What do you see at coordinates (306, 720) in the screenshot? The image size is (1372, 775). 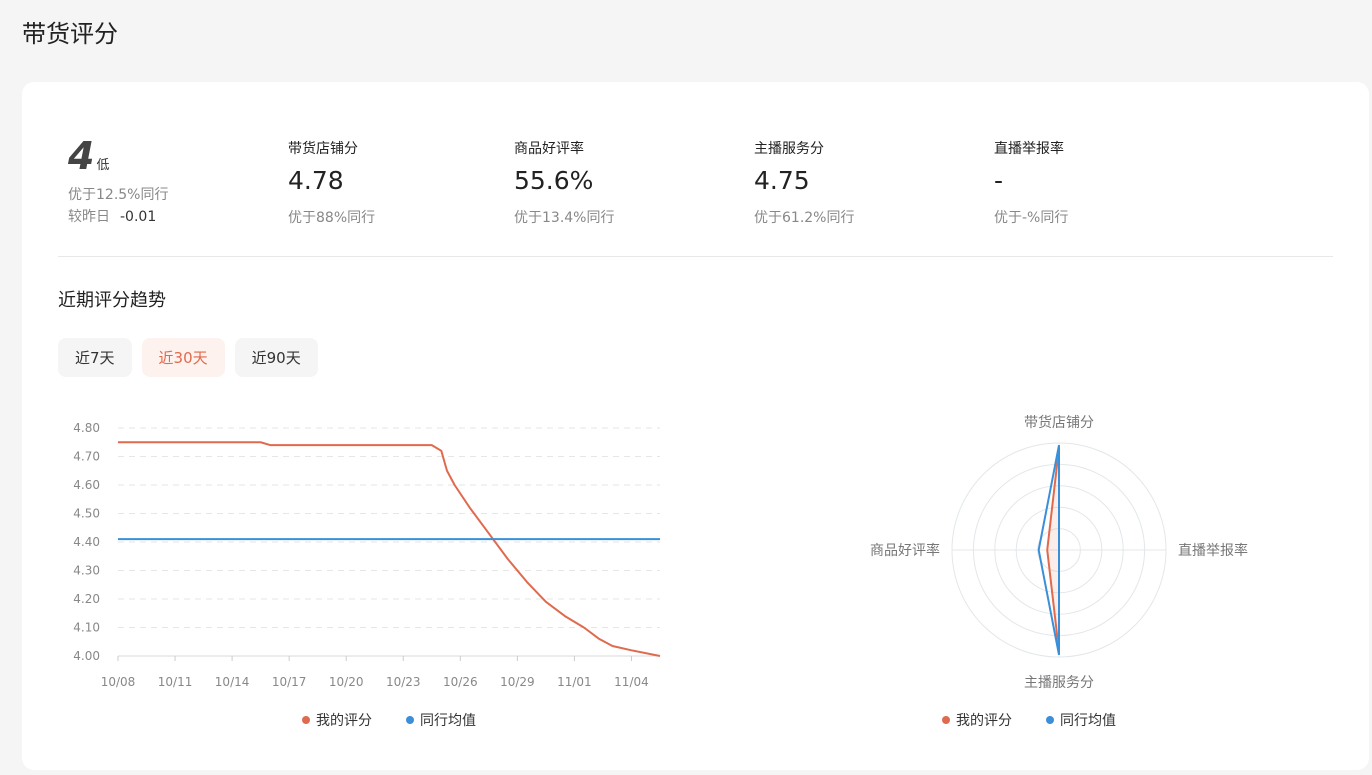 I see `legend-mine-marker` at bounding box center [306, 720].